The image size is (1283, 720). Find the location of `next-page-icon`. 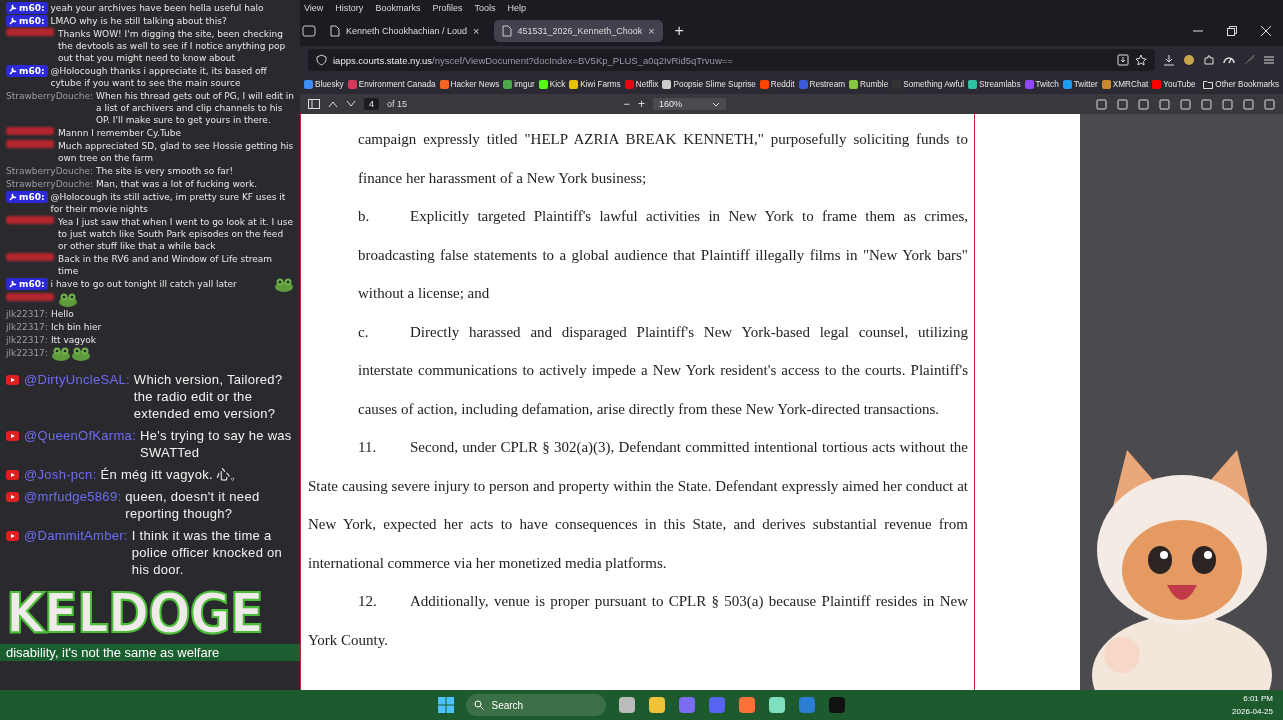

next-page-icon is located at coordinates (351, 104).